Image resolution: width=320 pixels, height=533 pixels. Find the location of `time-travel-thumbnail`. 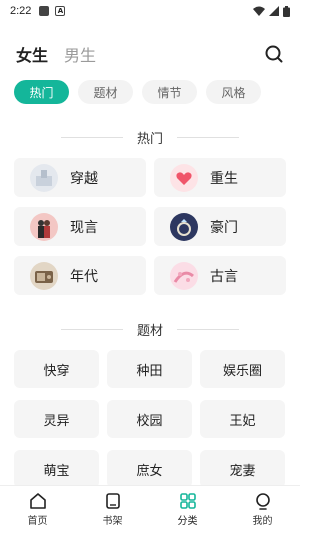

time-travel-thumbnail is located at coordinates (44, 177).